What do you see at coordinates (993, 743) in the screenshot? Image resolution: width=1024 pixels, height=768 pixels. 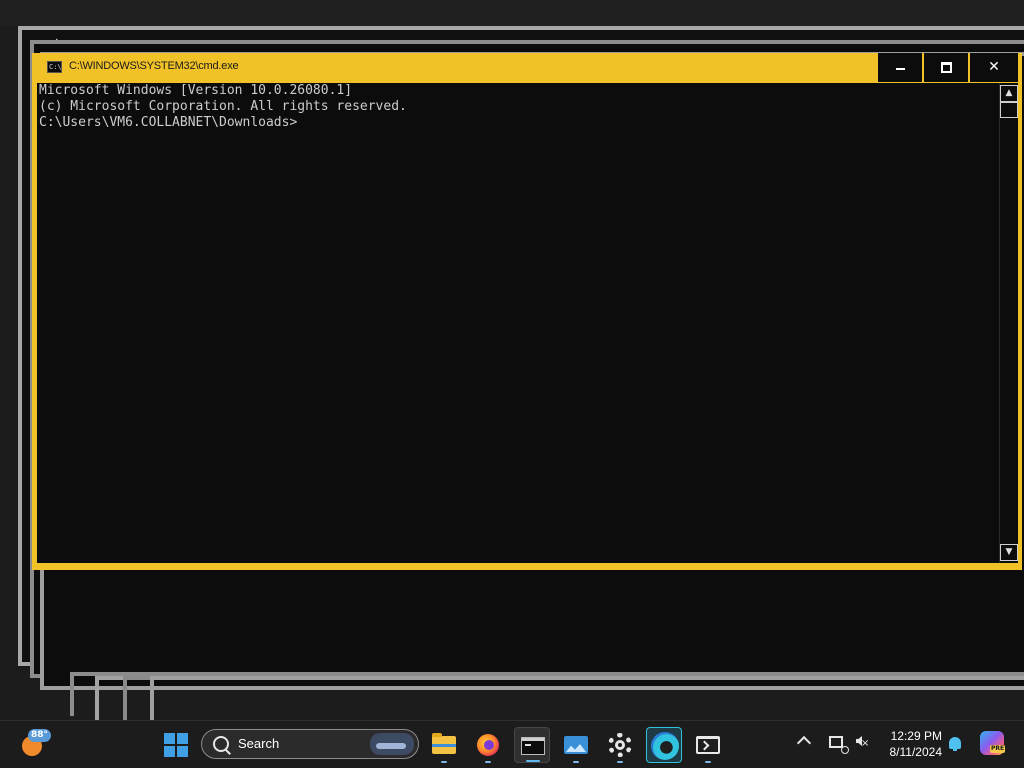 I see `copilot-icon: PRE` at bounding box center [993, 743].